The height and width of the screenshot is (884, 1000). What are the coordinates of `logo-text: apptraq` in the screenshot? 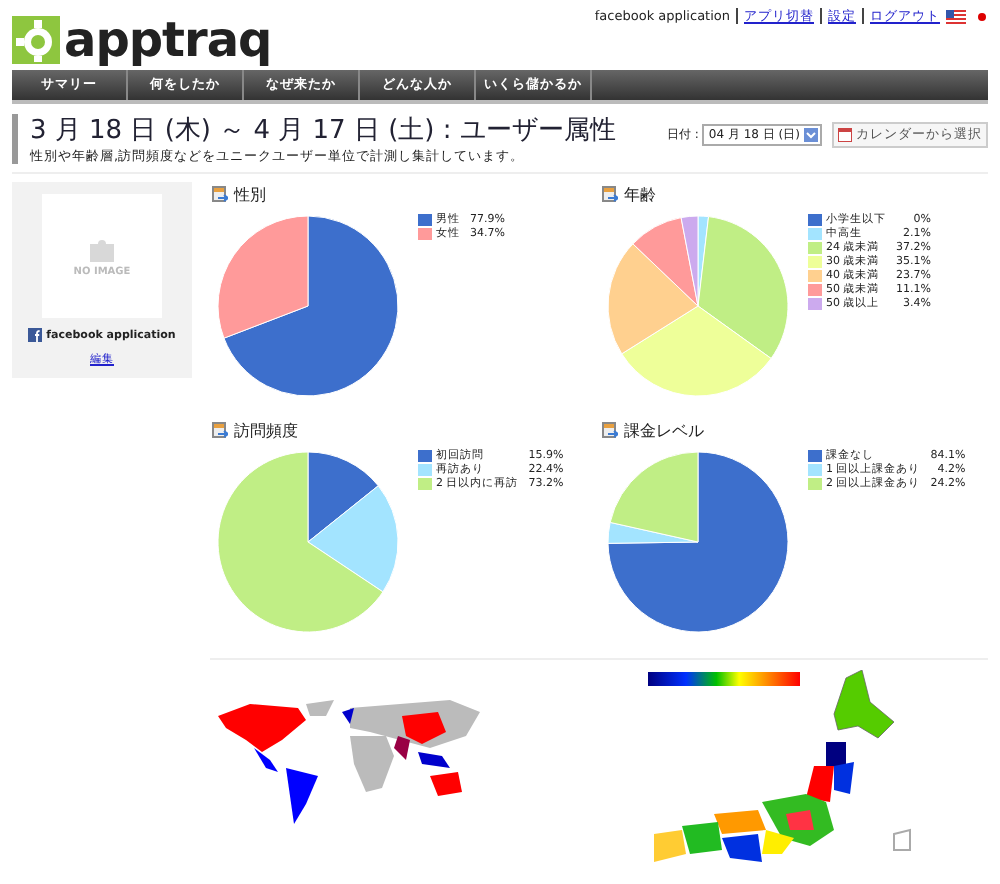 It's located at (168, 39).